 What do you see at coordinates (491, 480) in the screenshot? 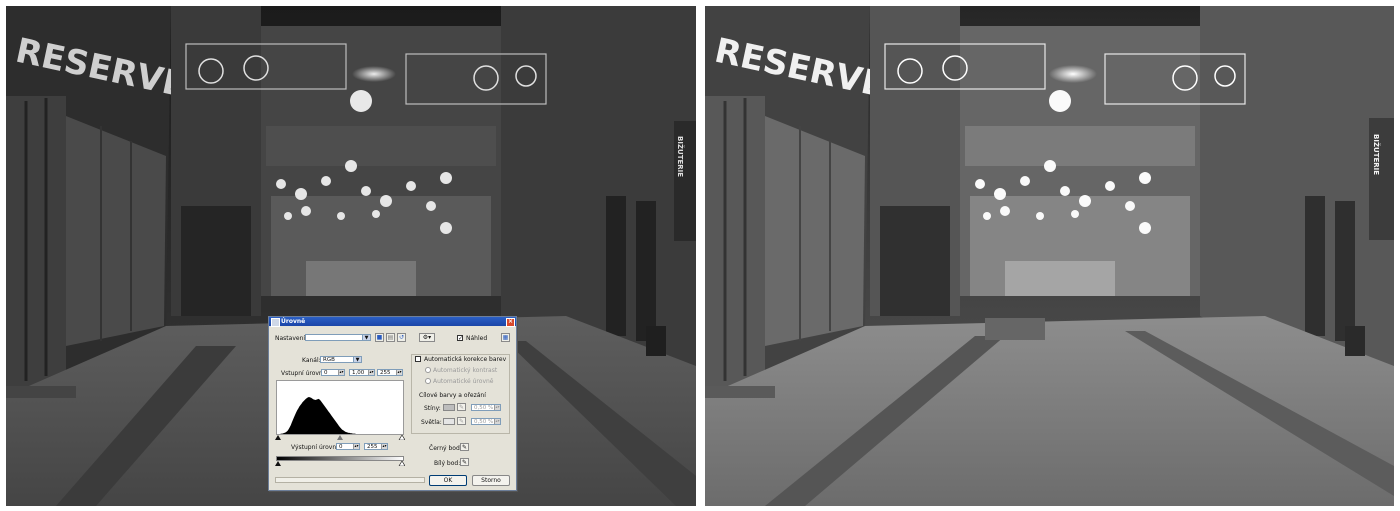
I see `cancel-button: Storno` at bounding box center [491, 480].